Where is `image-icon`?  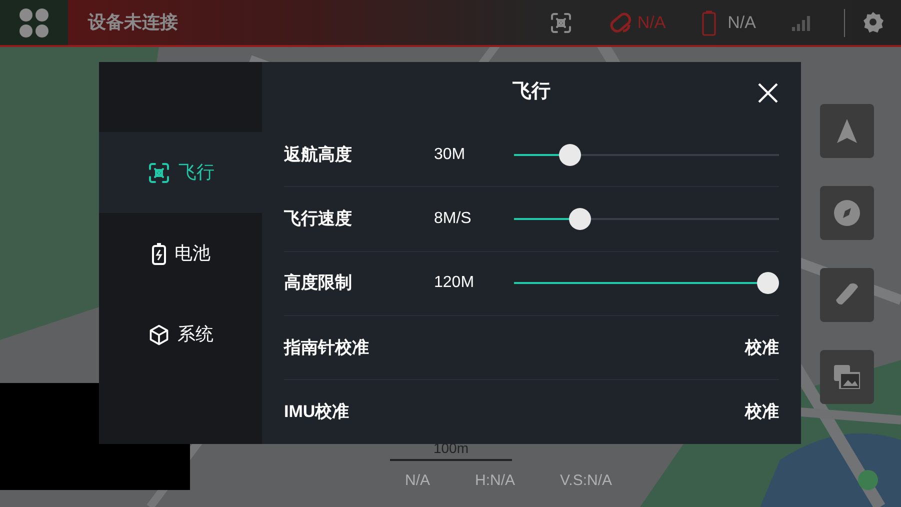 image-icon is located at coordinates (847, 377).